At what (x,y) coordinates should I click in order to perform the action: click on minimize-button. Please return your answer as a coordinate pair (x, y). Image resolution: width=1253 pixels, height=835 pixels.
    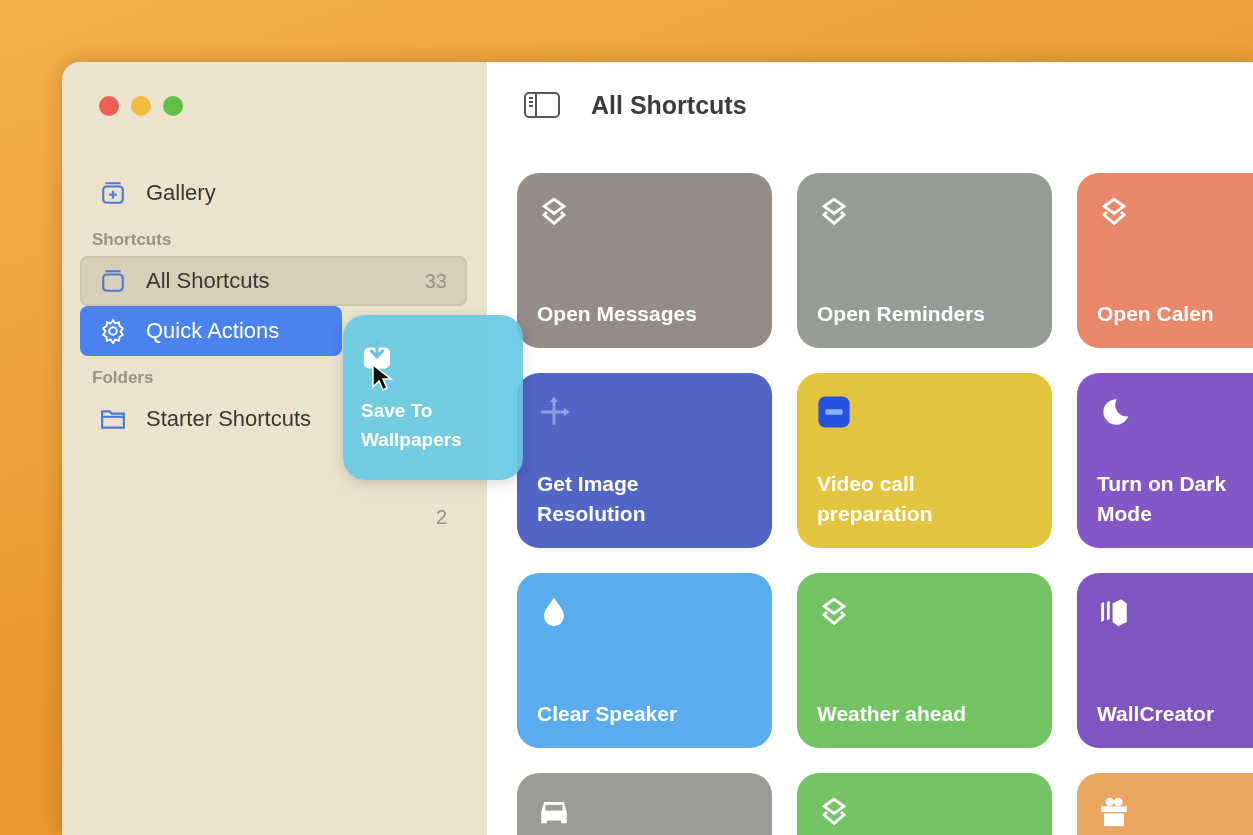
    Looking at the image, I should click on (141, 106).